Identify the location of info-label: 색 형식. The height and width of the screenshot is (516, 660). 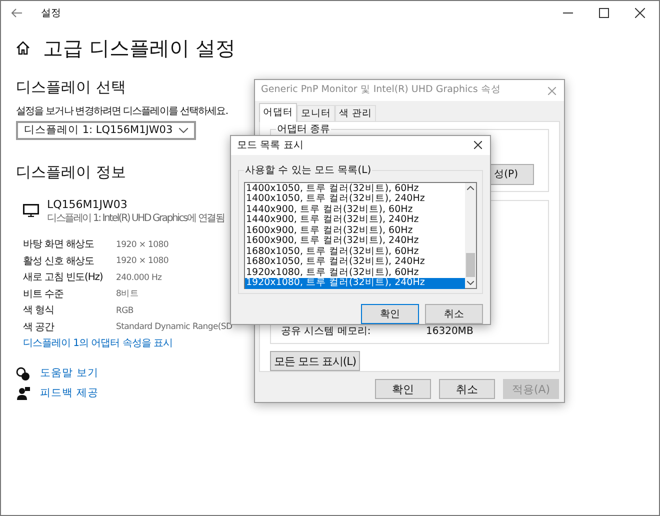
(38, 310).